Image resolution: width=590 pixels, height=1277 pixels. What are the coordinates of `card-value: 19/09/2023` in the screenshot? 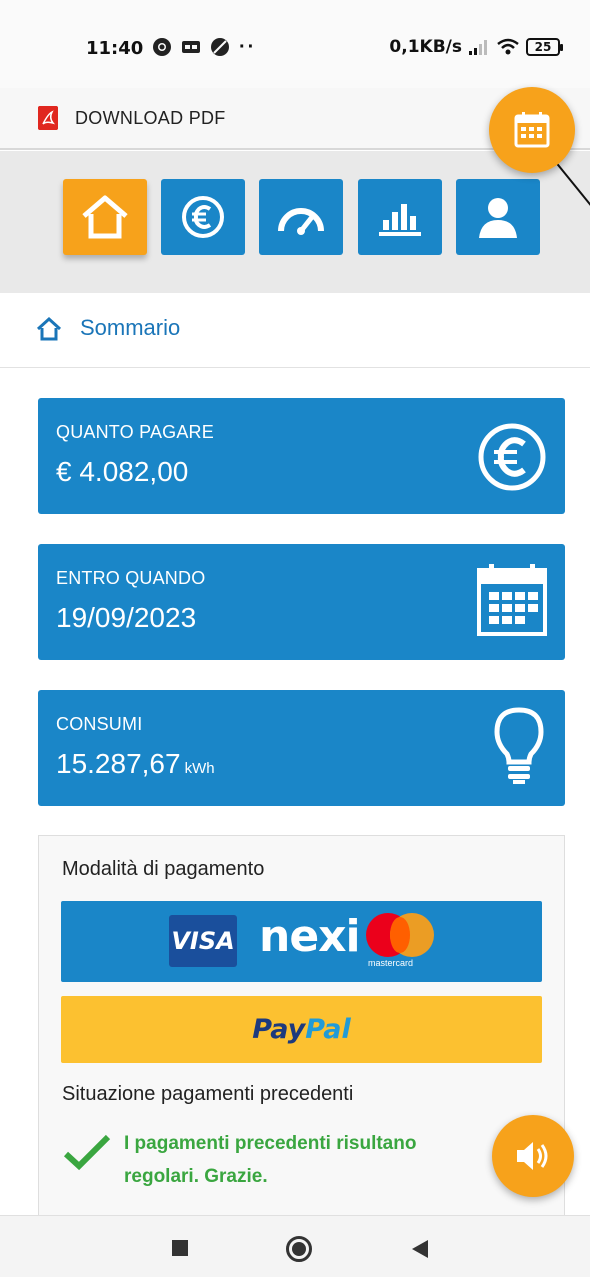 It's located at (126, 617).